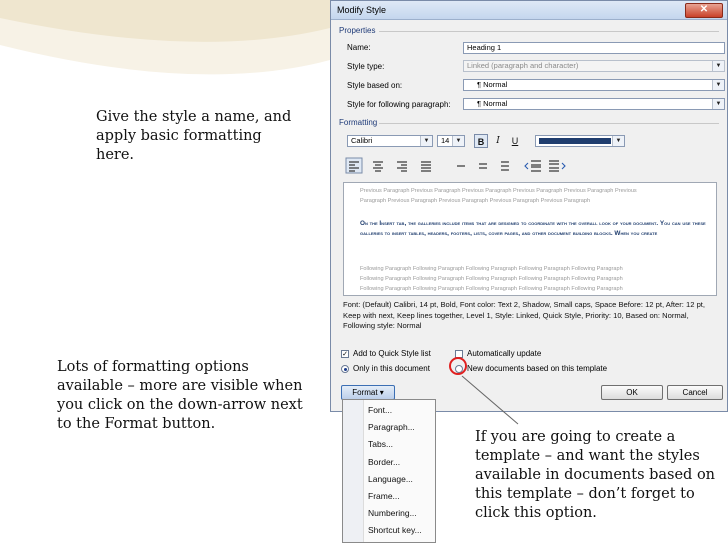 The height and width of the screenshot is (546, 728). I want to click on font-color-select: ▼, so click(580, 141).